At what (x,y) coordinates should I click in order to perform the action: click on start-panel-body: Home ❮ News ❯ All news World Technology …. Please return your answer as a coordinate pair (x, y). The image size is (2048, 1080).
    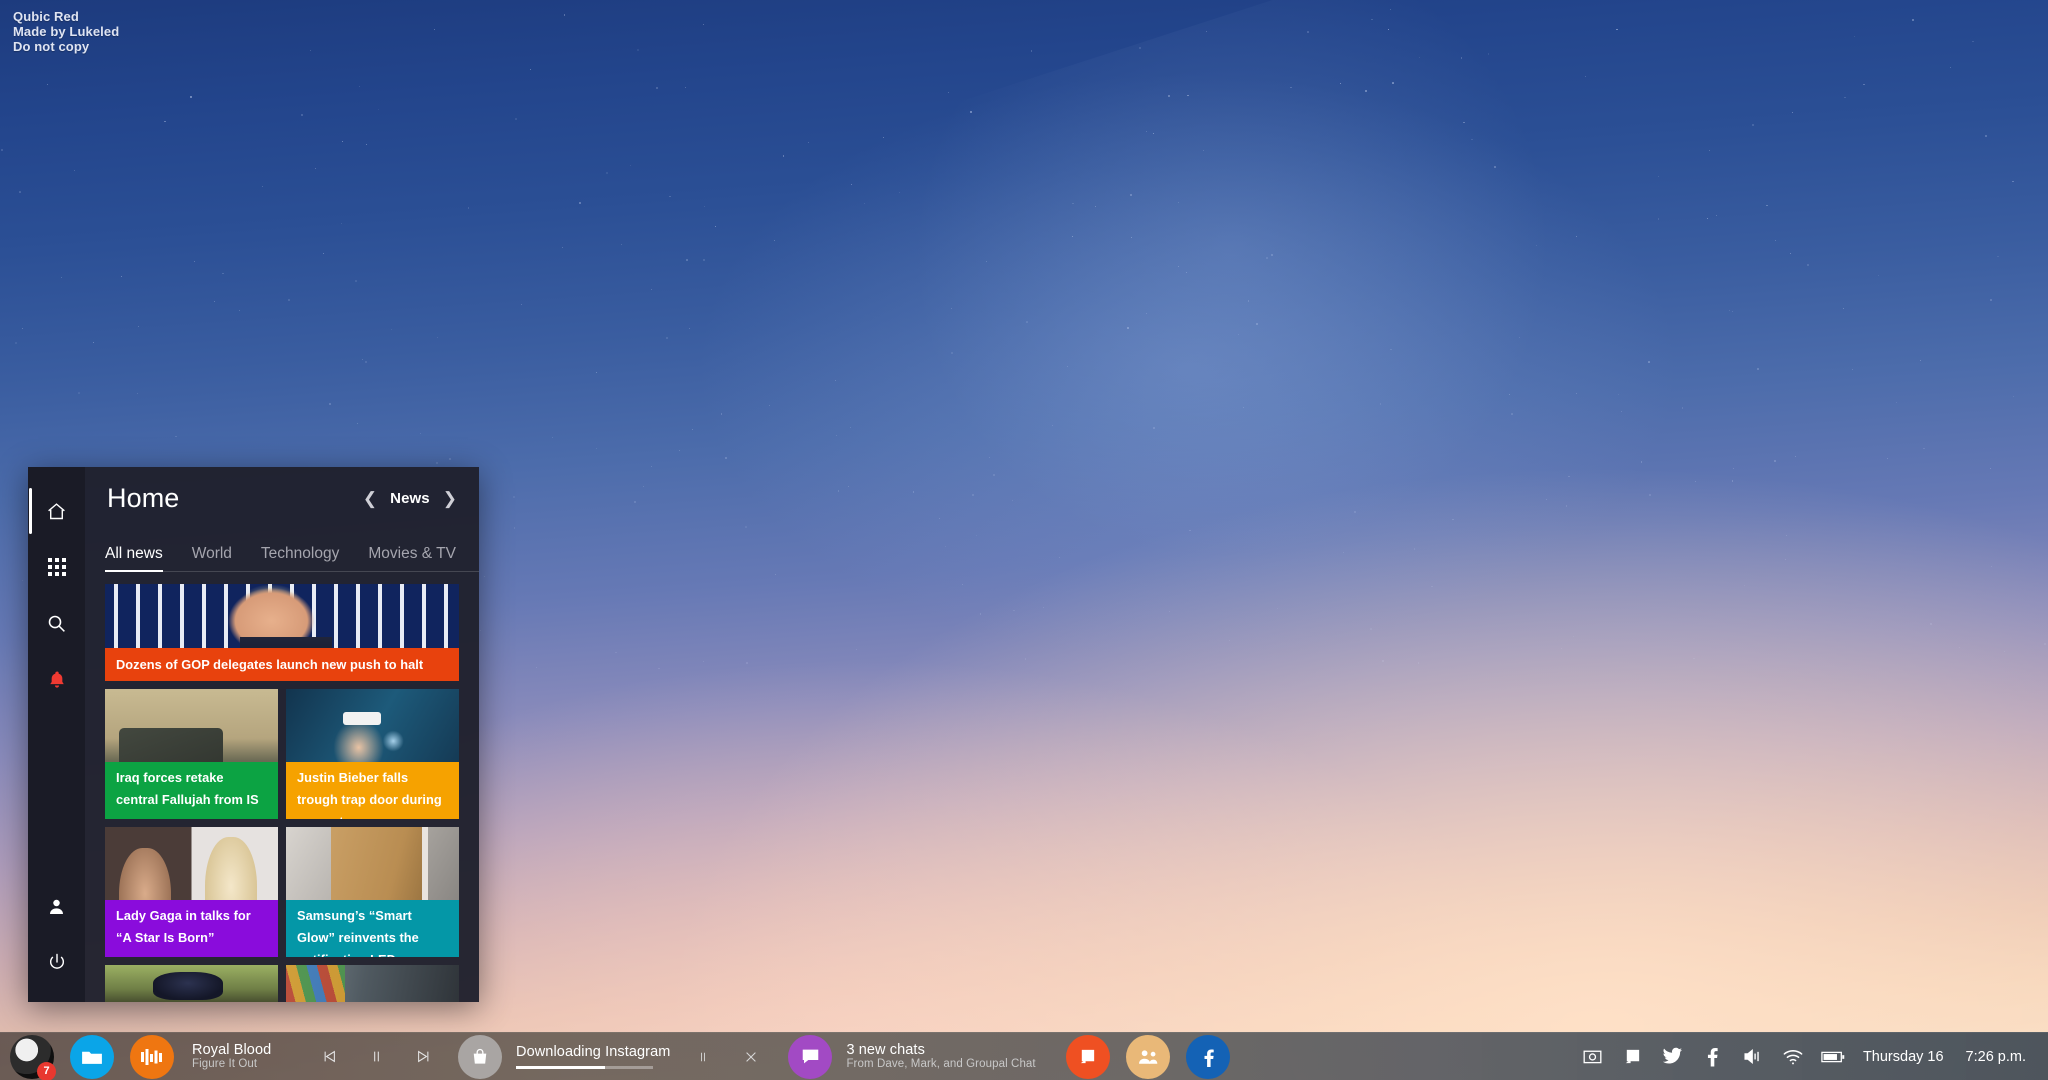
    Looking at the image, I should click on (282, 734).